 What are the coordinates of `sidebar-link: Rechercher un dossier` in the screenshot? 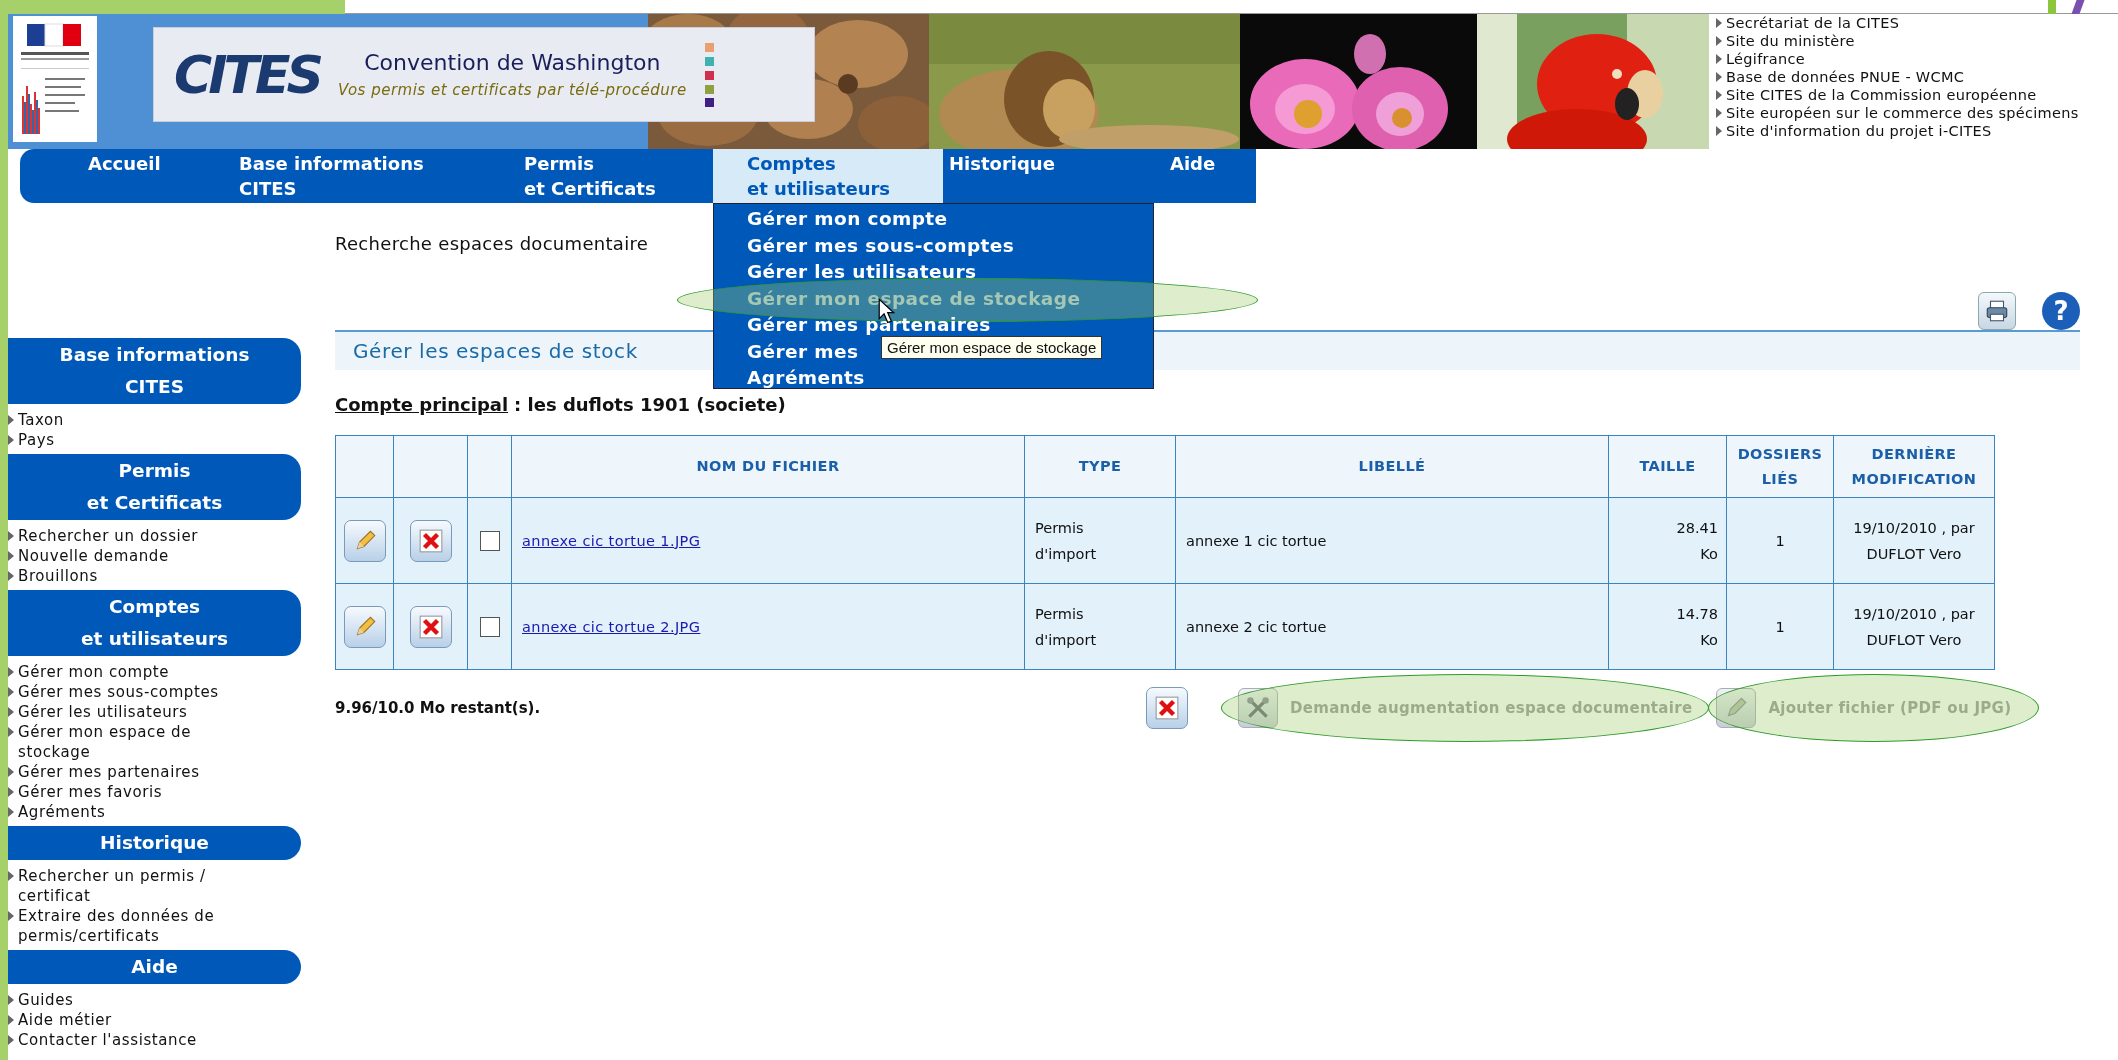 It's located at (108, 536).